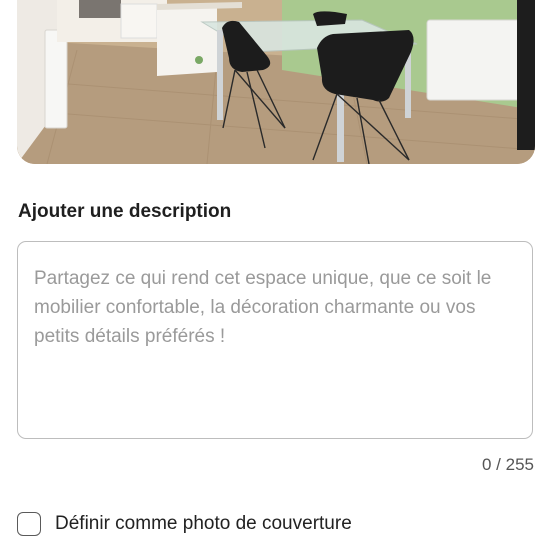  I want to click on cover-photo-option: Définir comme photo de couverture, so click(184, 524).